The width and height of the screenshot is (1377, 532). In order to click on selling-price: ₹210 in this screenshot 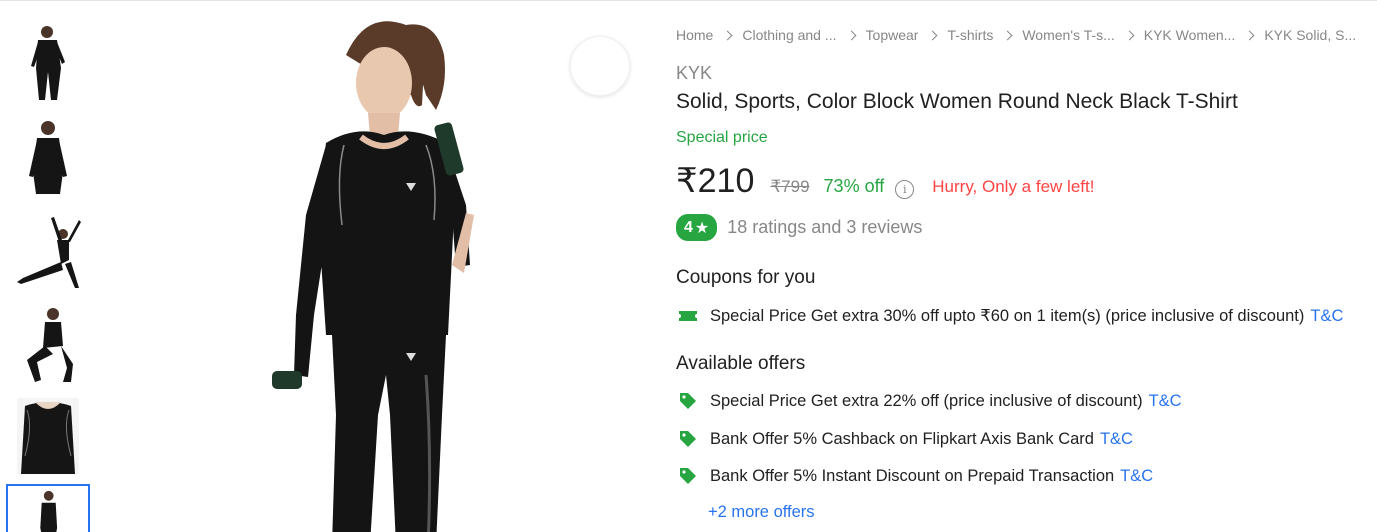, I will do `click(715, 181)`.